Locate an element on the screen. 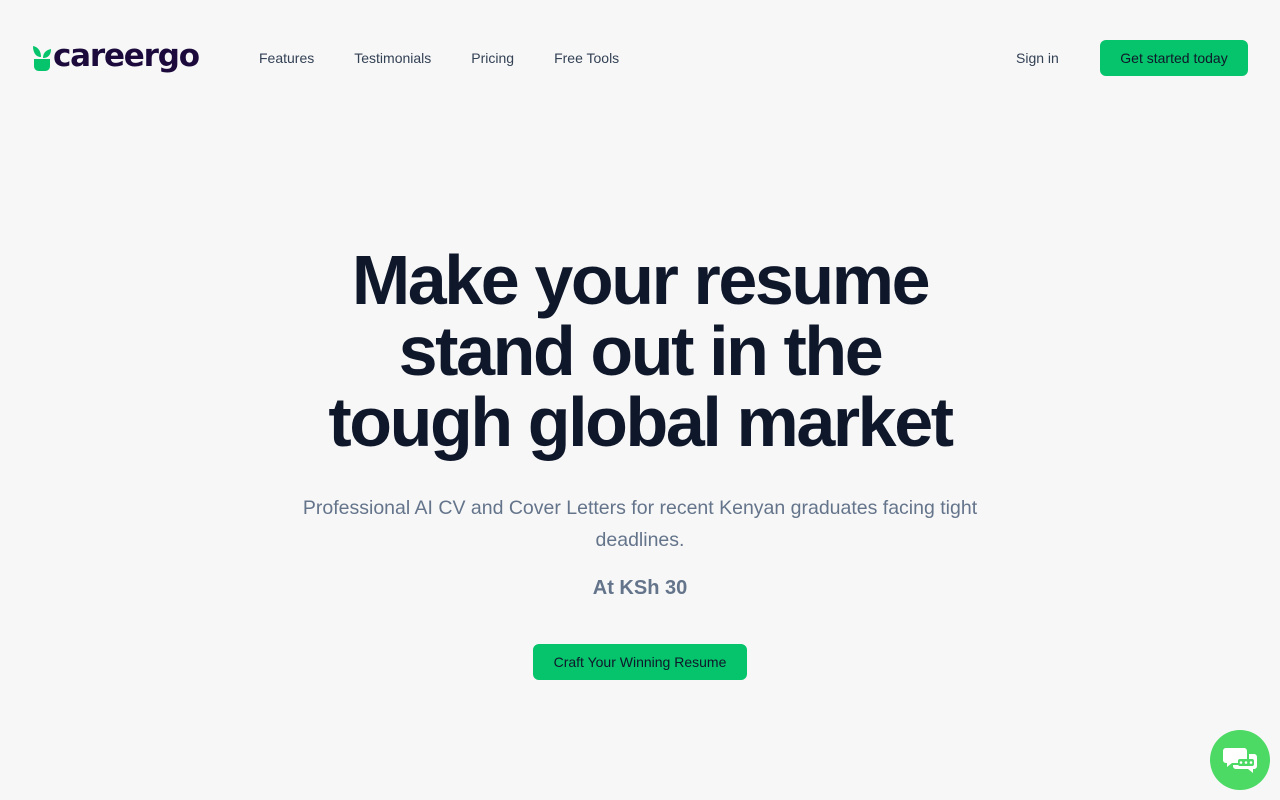 Image resolution: width=1280 pixels, height=800 pixels. chat-bubbles-icon is located at coordinates (1240, 760).